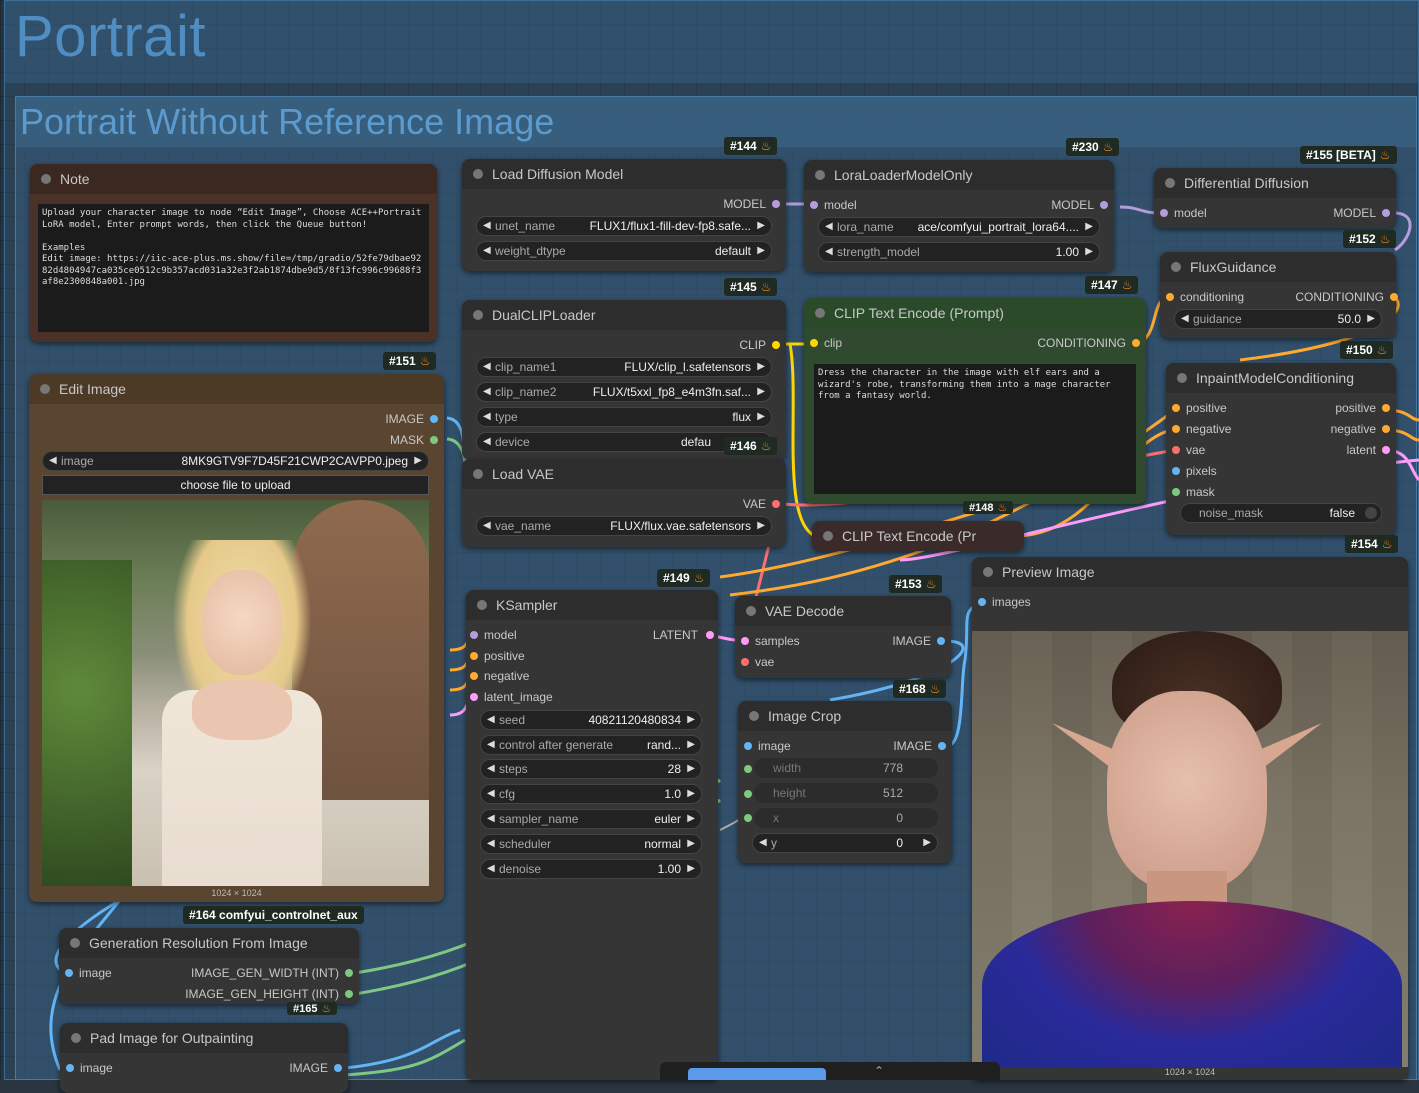 The height and width of the screenshot is (1093, 1419). I want to click on output-width-slot, so click(349, 973).